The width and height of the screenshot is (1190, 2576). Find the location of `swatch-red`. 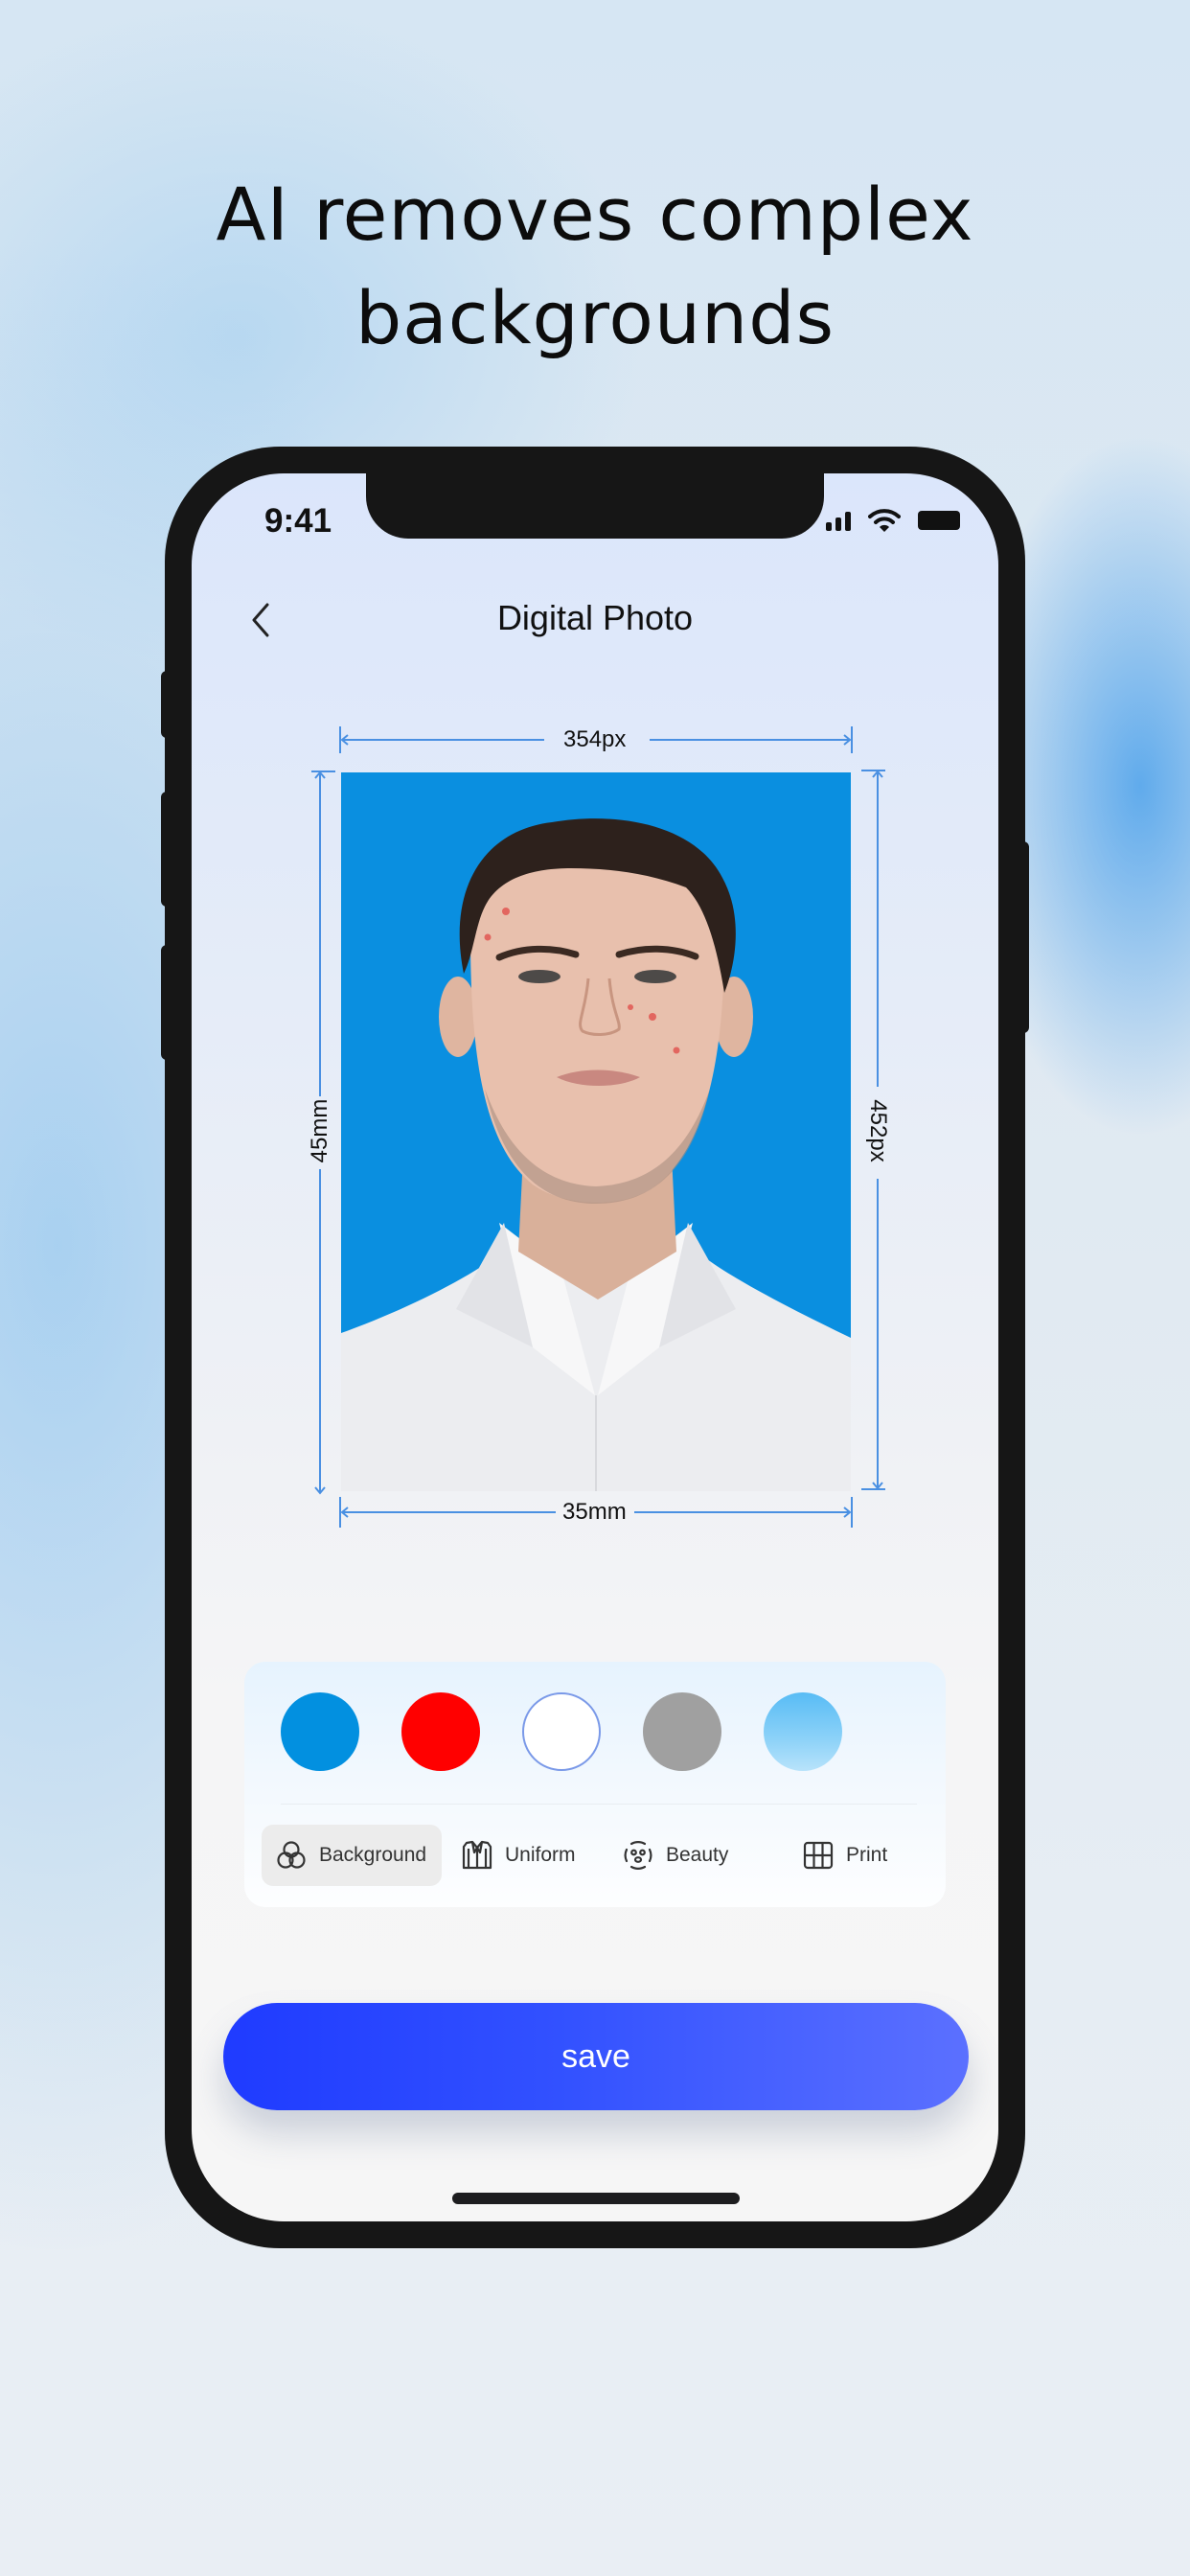

swatch-red is located at coordinates (441, 1731).